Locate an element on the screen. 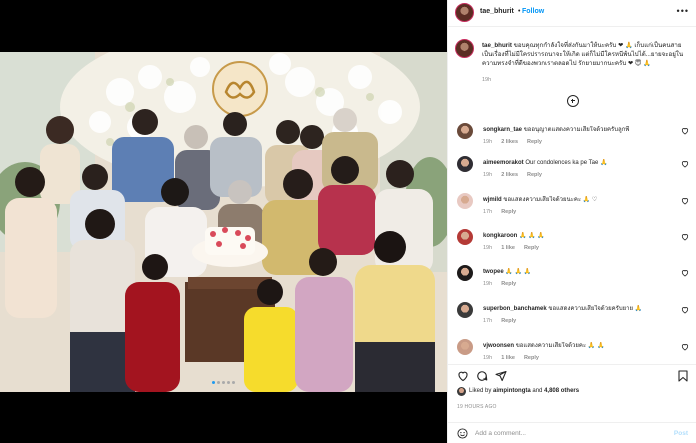 This screenshot has height=443, width=696. comment-icon is located at coordinates (482, 376).